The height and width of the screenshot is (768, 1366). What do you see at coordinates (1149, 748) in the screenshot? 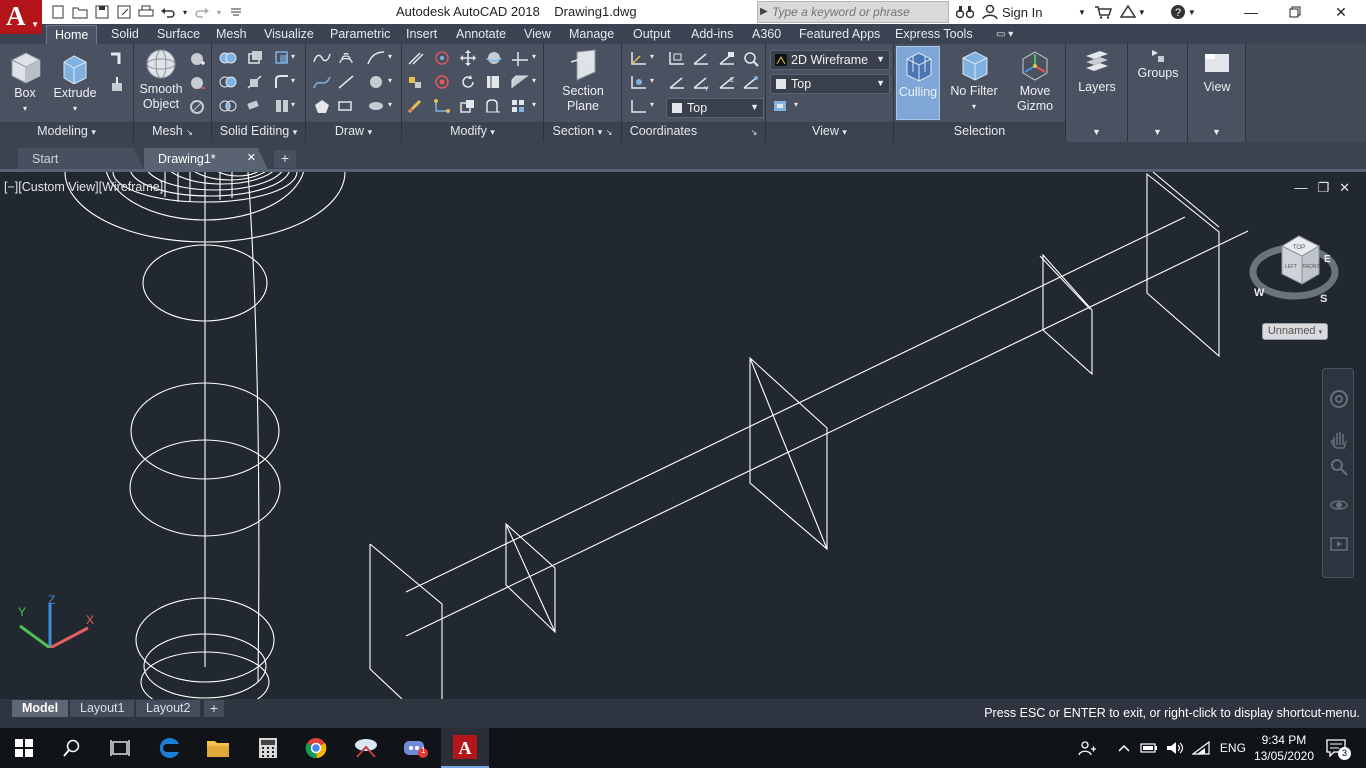
I see `battery-icon` at bounding box center [1149, 748].